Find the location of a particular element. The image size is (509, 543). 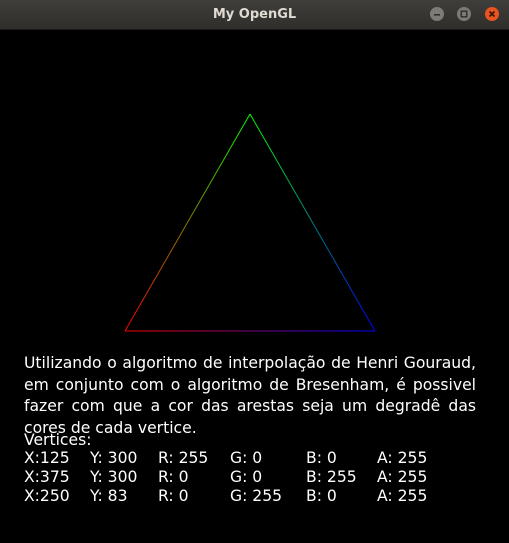

vertex-g: G: 255 is located at coordinates (256, 496).